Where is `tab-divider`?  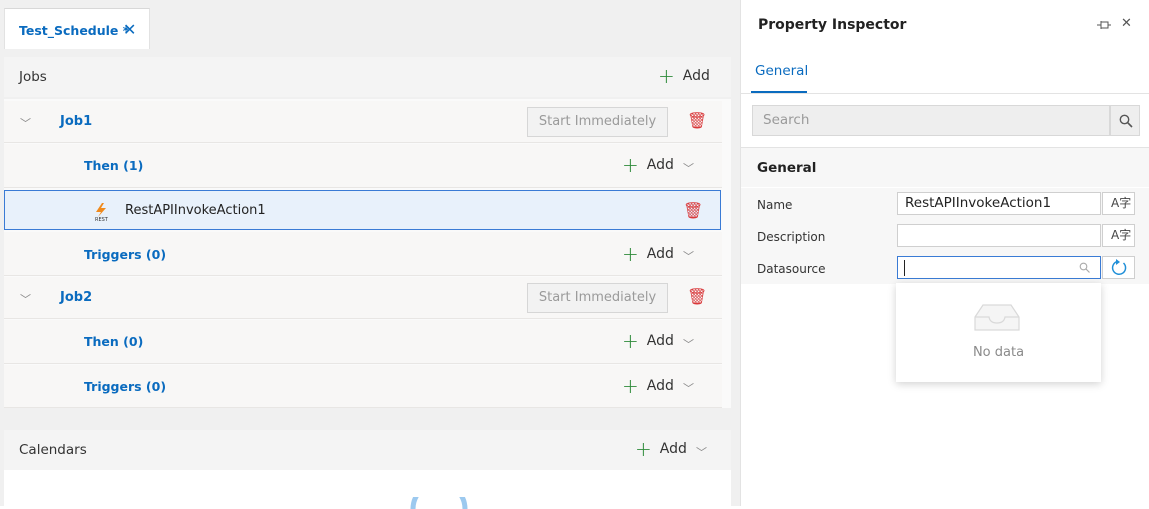
tab-divider is located at coordinates (945, 93).